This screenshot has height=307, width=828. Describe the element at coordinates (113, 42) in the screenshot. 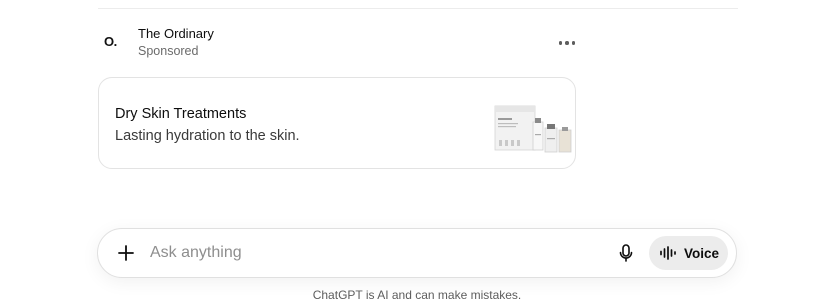

I see `sponsor-logo: O.` at that location.